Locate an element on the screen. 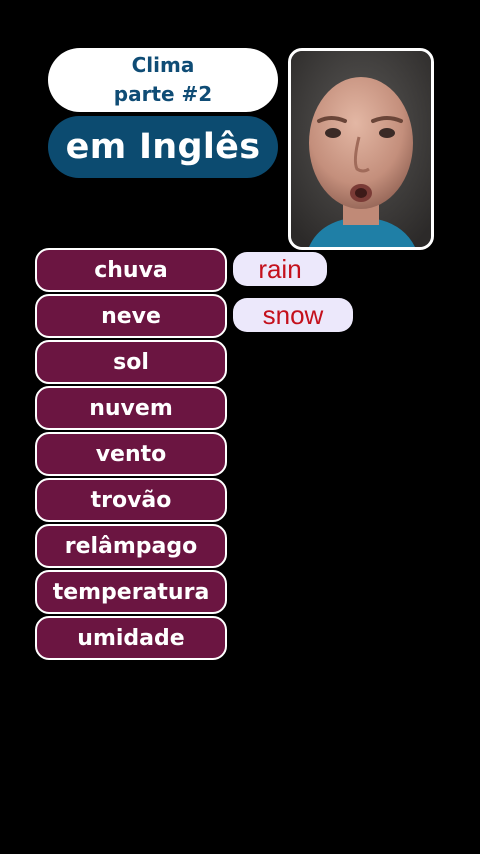  word-pill-nuvem: nuvem is located at coordinates (131, 408).